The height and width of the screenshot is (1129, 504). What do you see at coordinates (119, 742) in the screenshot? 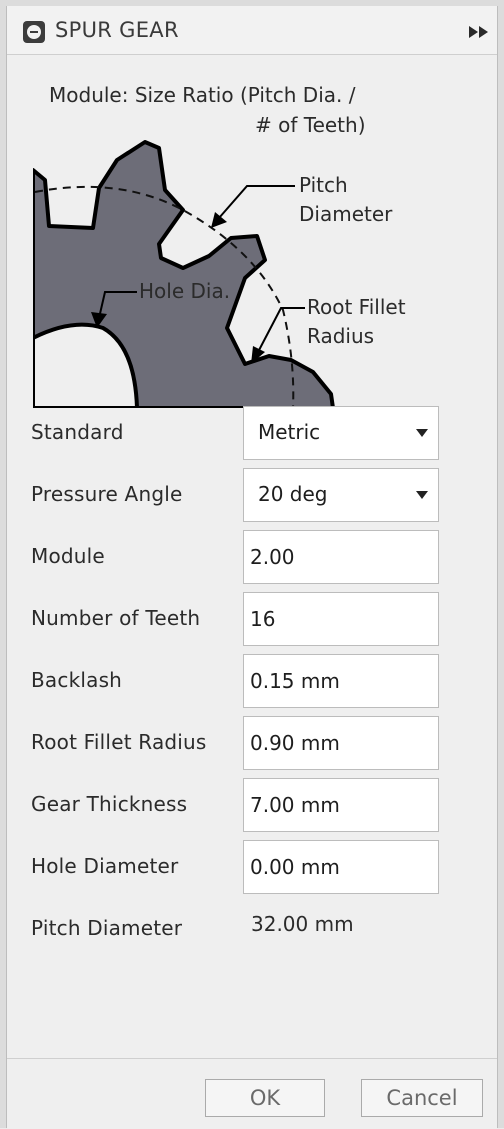
I see `root-fillet-radius-label: Root Fillet Radius` at bounding box center [119, 742].